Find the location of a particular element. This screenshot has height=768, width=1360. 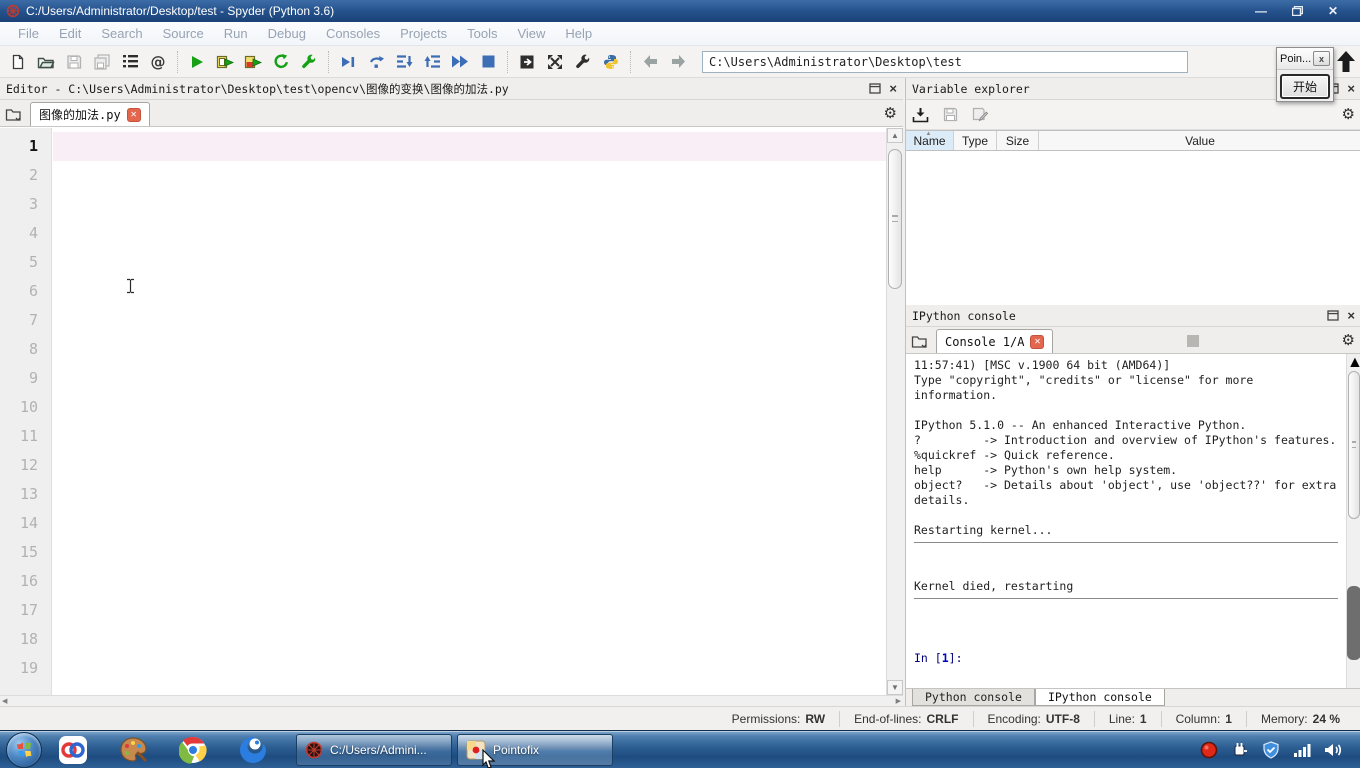

menu-view: View is located at coordinates (531, 33).